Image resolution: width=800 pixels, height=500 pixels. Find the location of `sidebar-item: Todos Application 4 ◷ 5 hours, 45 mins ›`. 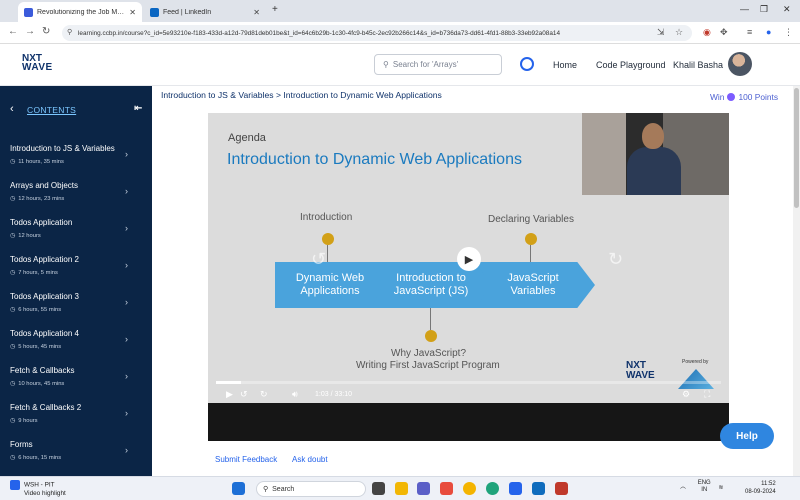

sidebar-item: Todos Application 4 ◷ 5 hours, 45 mins › is located at coordinates (76, 341).